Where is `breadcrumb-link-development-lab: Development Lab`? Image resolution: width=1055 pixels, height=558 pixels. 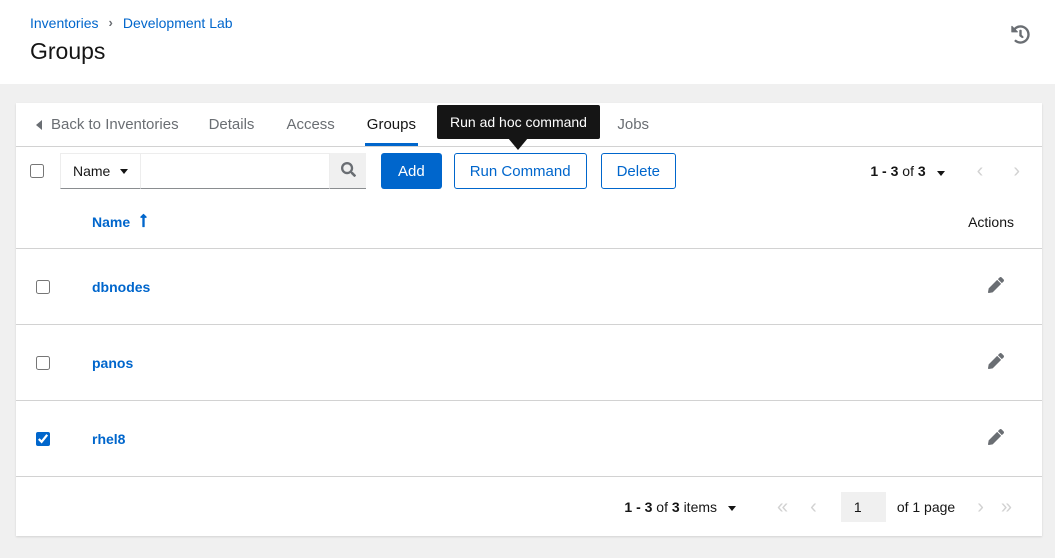 breadcrumb-link-development-lab: Development Lab is located at coordinates (178, 23).